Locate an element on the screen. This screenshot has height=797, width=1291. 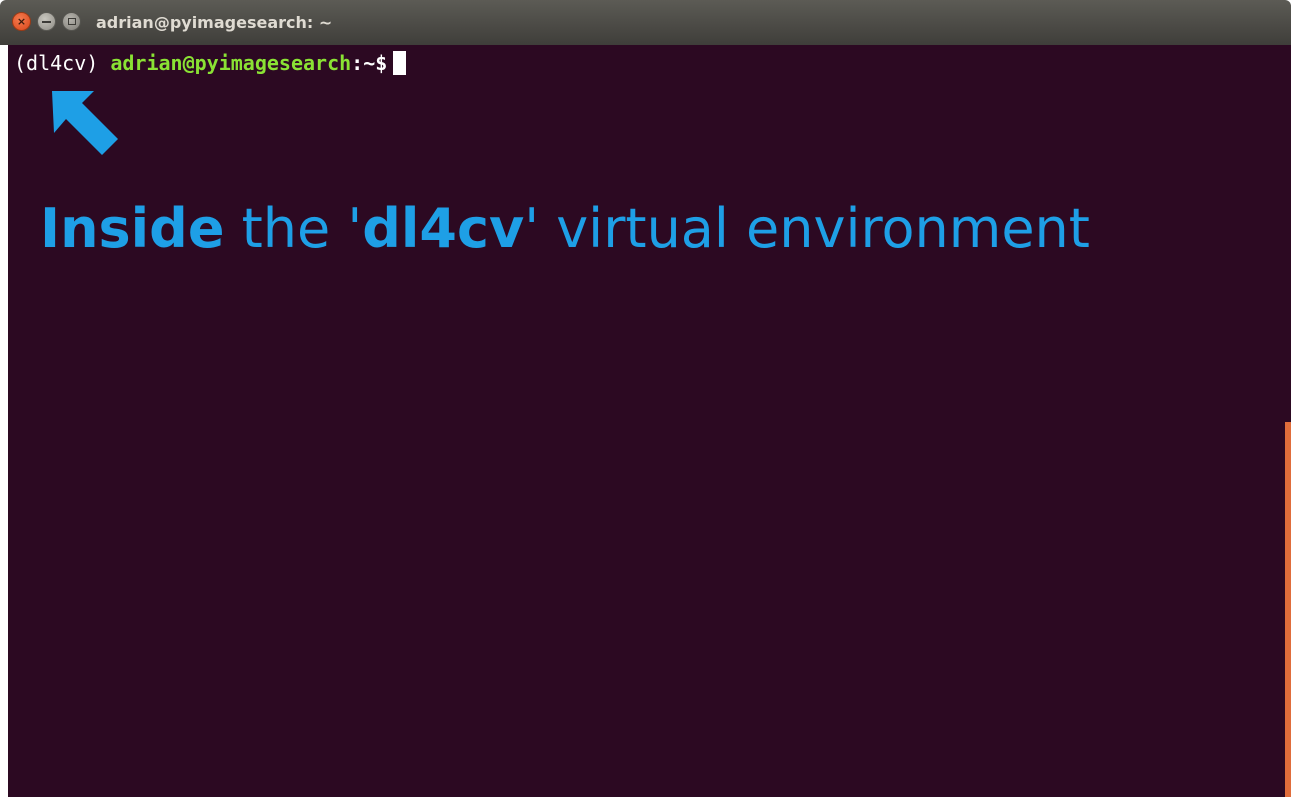
annotation-inside: Inside is located at coordinates (132, 228).